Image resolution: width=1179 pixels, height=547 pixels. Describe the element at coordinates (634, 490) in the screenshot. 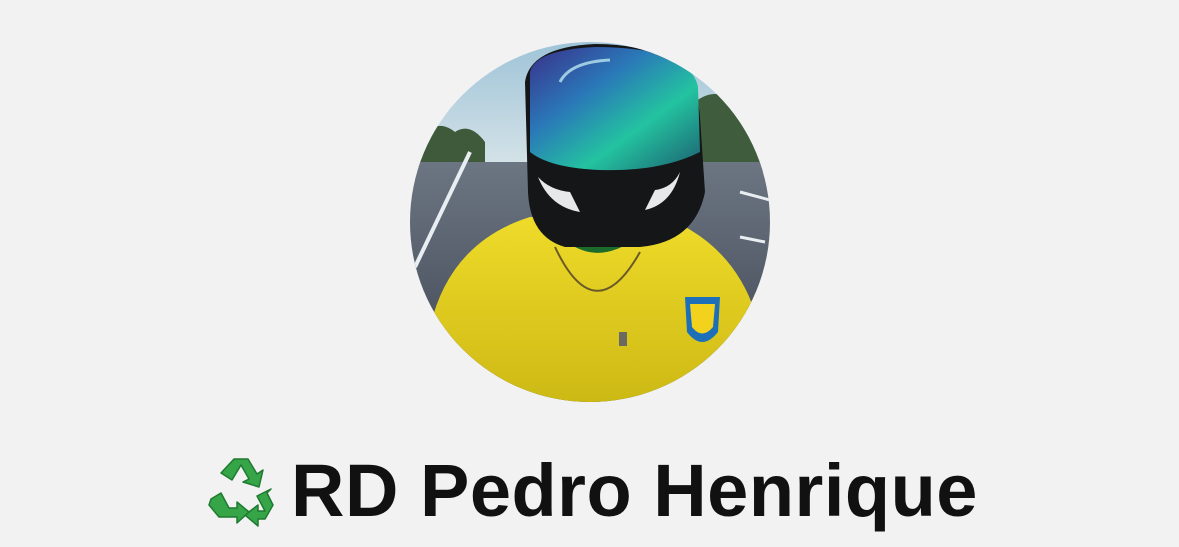

I see `profile-display-name: RD Pedro Henrique` at that location.